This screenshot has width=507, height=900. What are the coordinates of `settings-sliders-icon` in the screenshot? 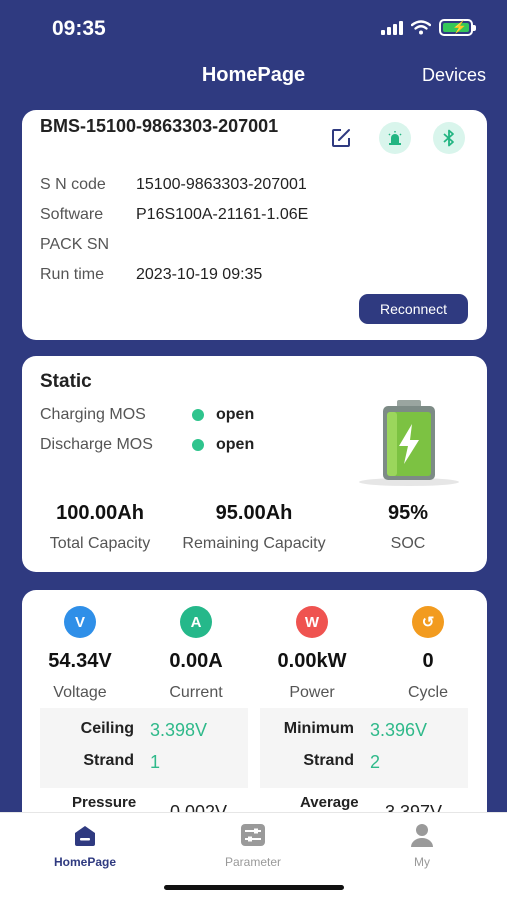 It's located at (253, 835).